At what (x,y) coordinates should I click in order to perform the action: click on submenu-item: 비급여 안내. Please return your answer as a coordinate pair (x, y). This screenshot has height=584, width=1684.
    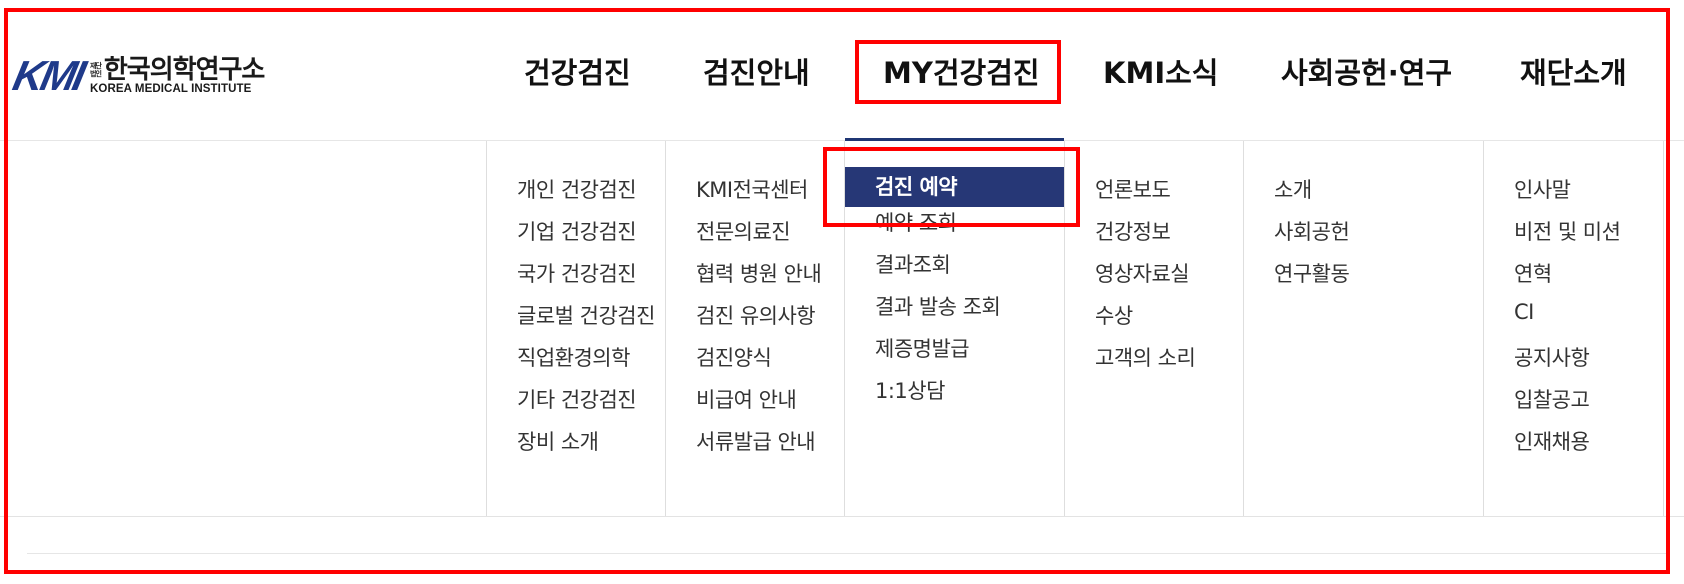
    Looking at the image, I should click on (758, 405).